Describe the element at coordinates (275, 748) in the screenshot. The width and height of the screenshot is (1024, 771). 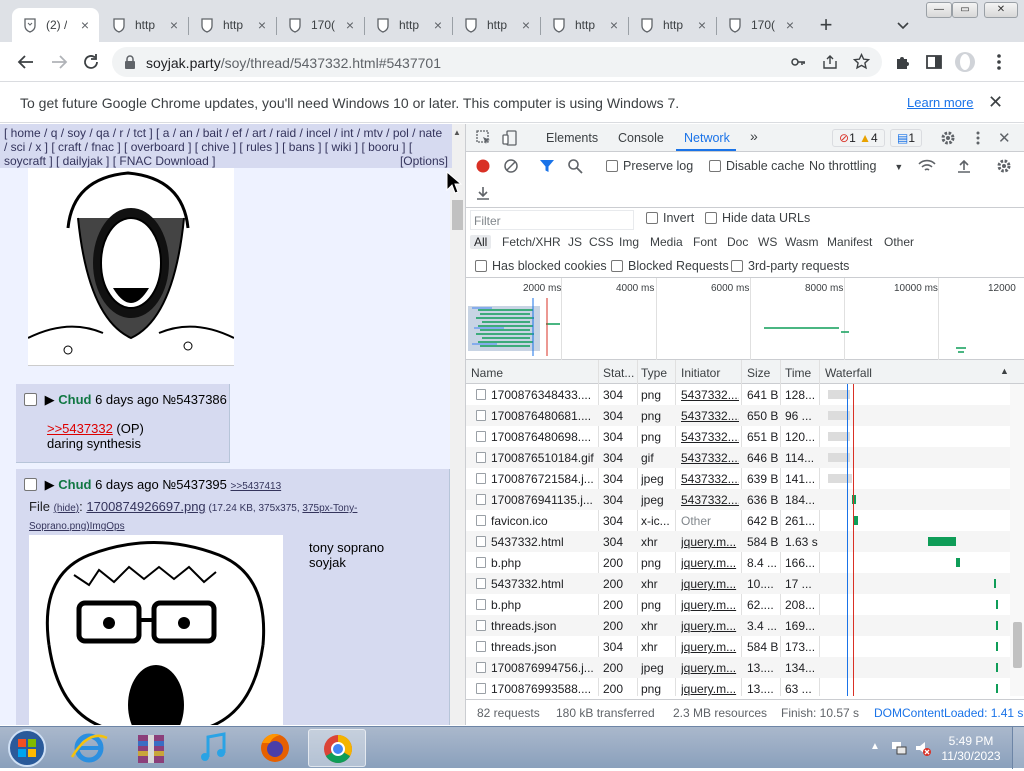
I see `taskbar-firefox` at that location.